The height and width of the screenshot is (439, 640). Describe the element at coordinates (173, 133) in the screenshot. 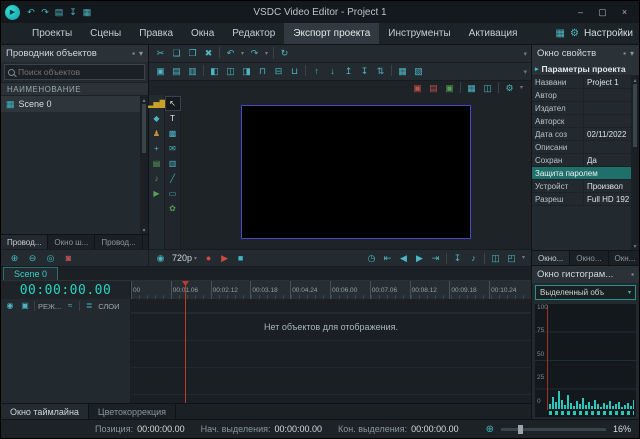

I see `sprite-tool-icon: ▩` at that location.